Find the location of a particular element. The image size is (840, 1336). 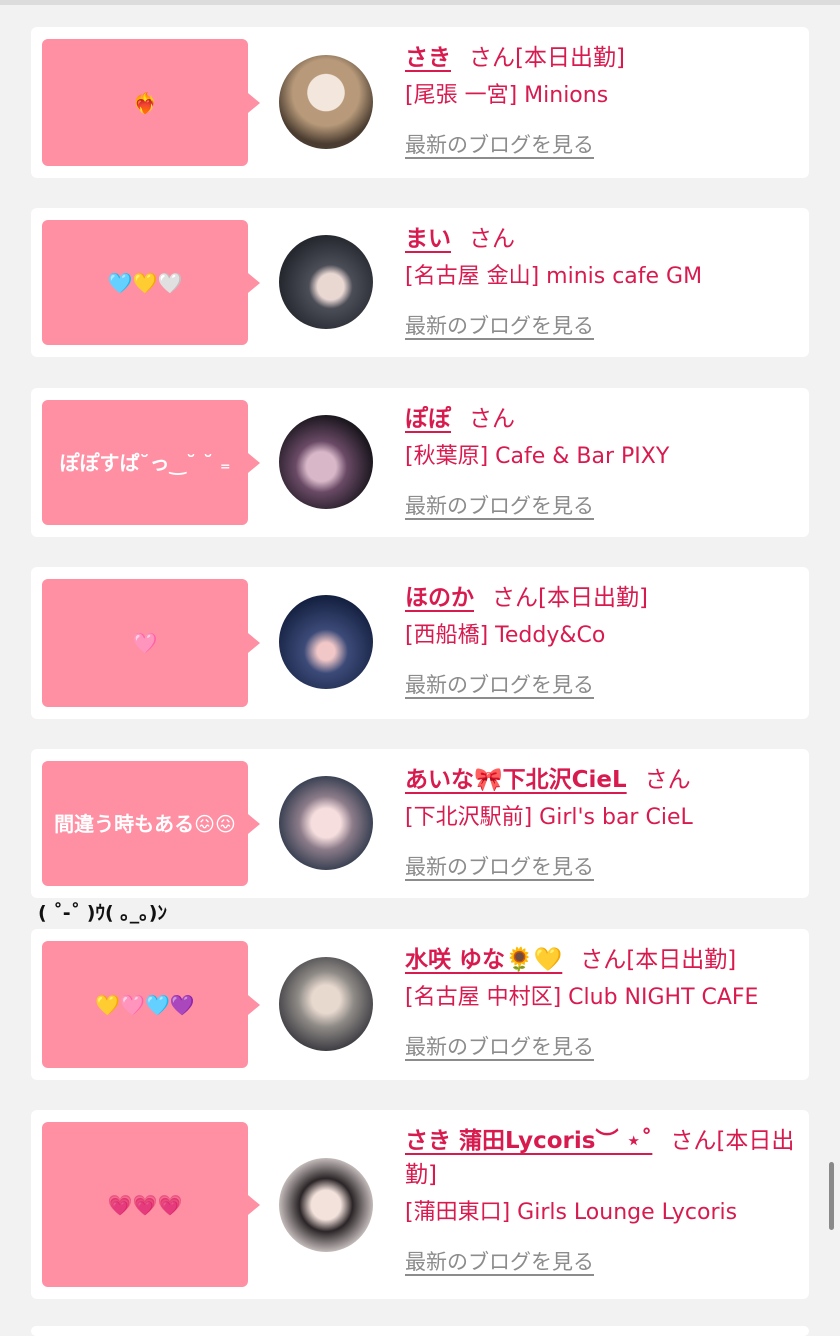

cast-name-link: ほのか is located at coordinates (439, 598).